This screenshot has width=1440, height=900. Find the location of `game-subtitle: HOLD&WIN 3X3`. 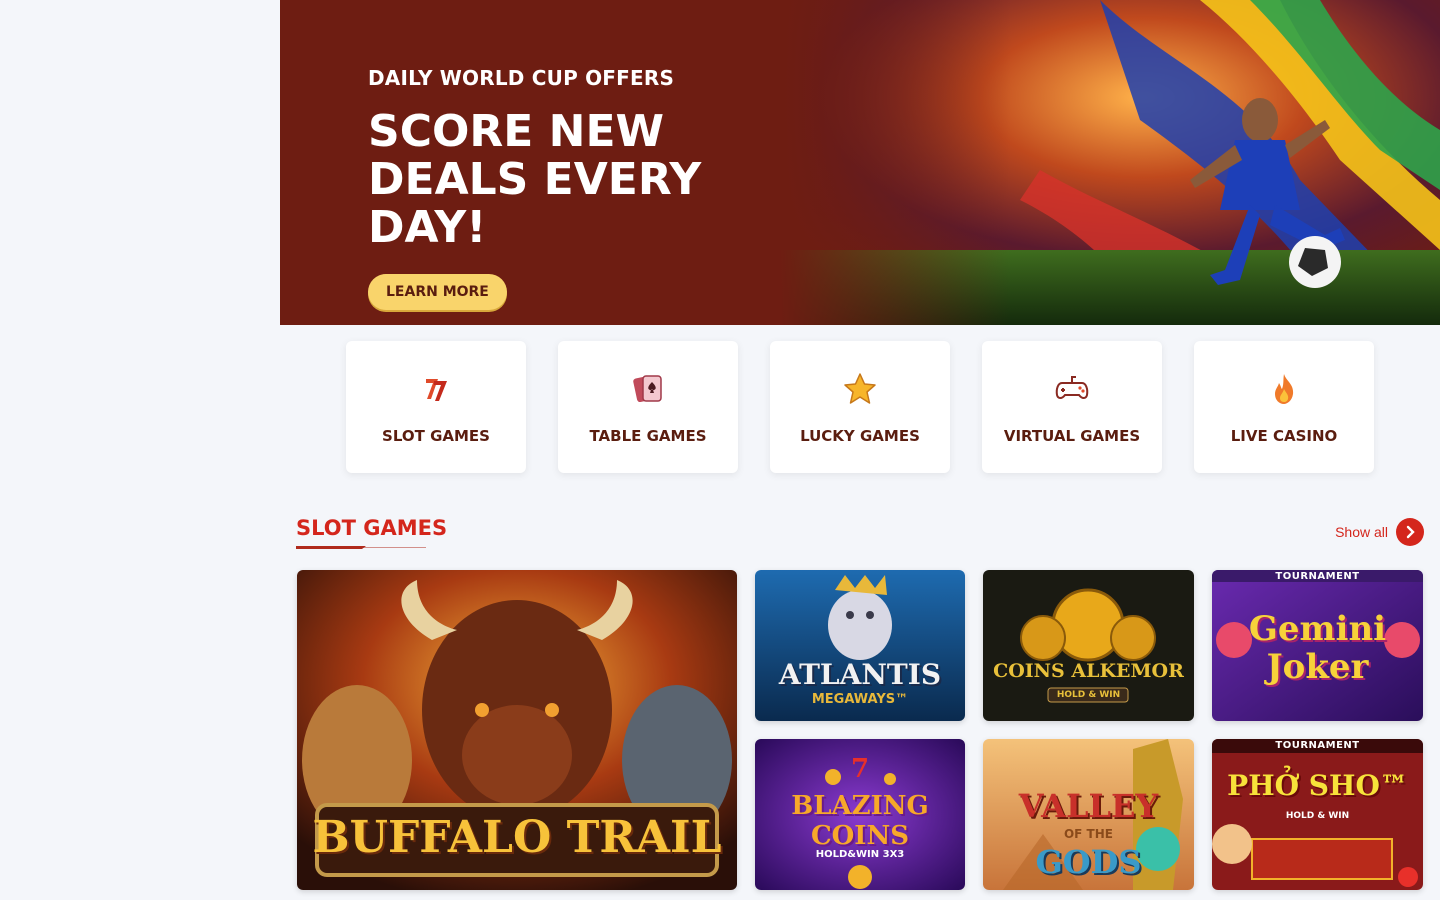

game-subtitle: HOLD&WIN 3X3 is located at coordinates (860, 854).